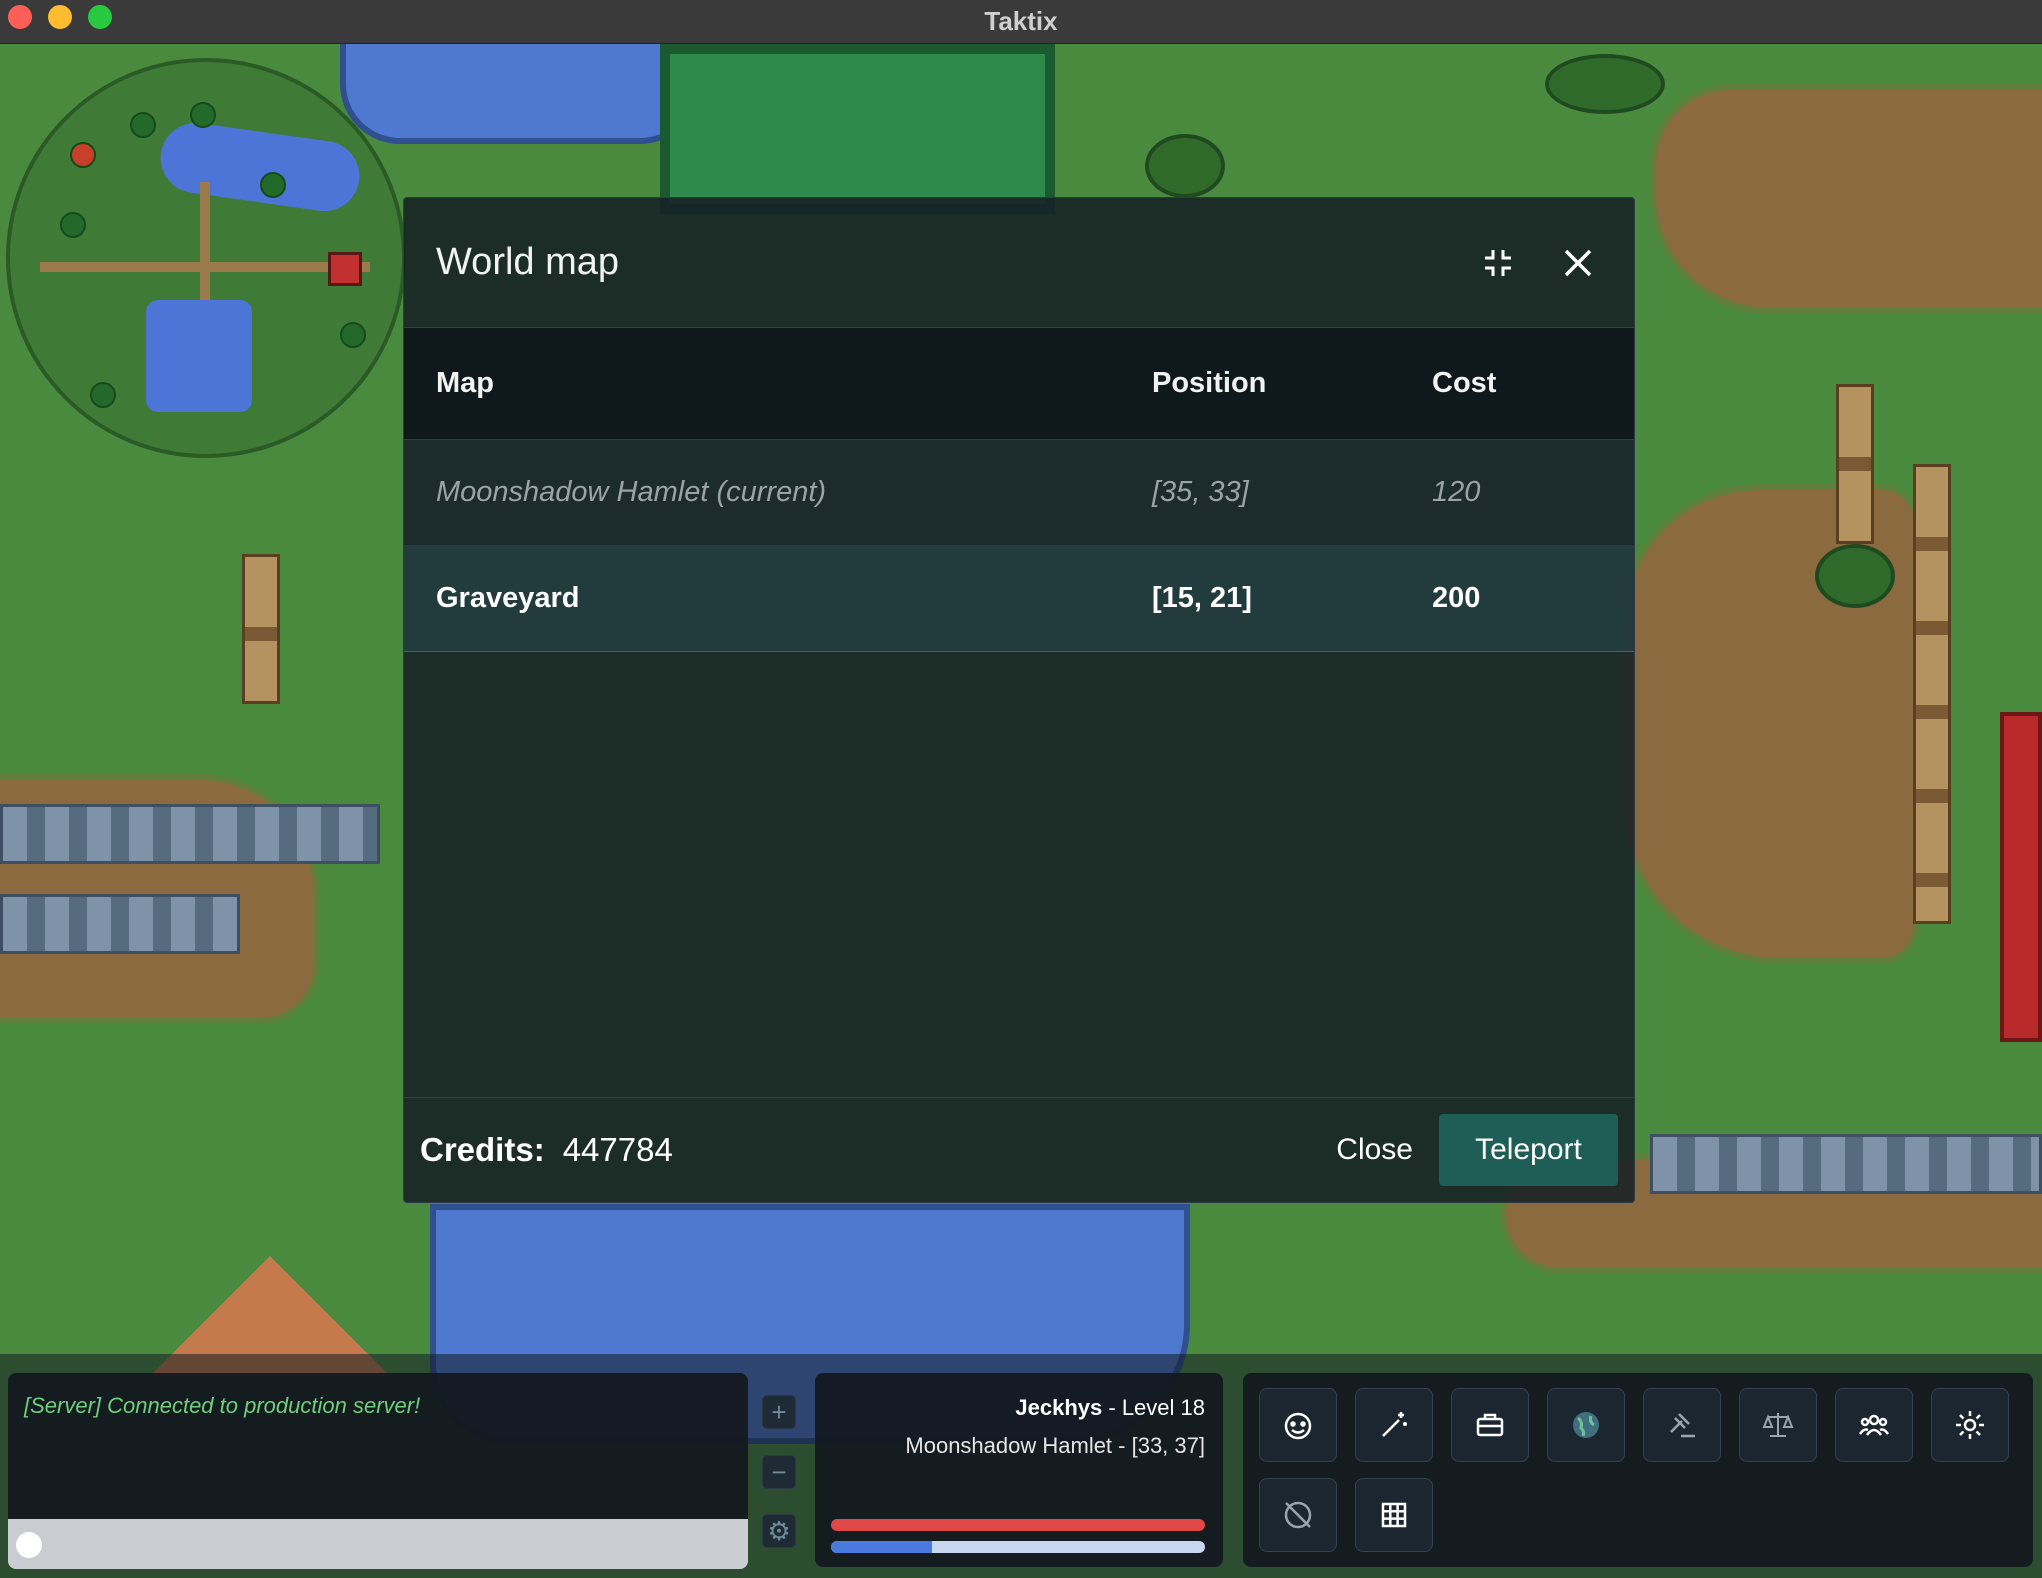 This screenshot has width=2042, height=1578. Describe the element at coordinates (1200, 492) in the screenshot. I see `row-position: [35, 33]` at that location.